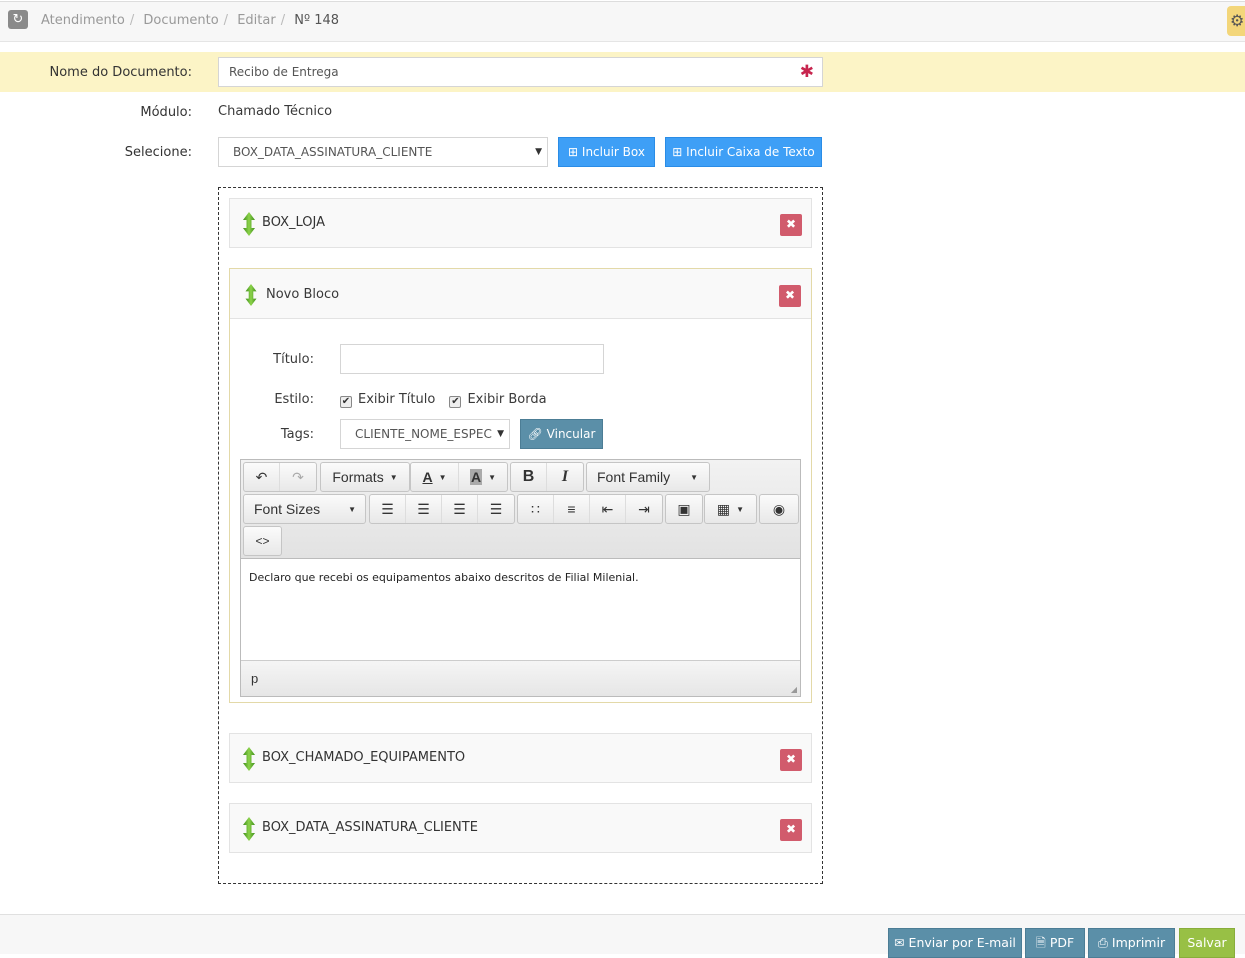 Image resolution: width=1245 pixels, height=958 pixels. I want to click on vincular-label: Vincular, so click(571, 434).